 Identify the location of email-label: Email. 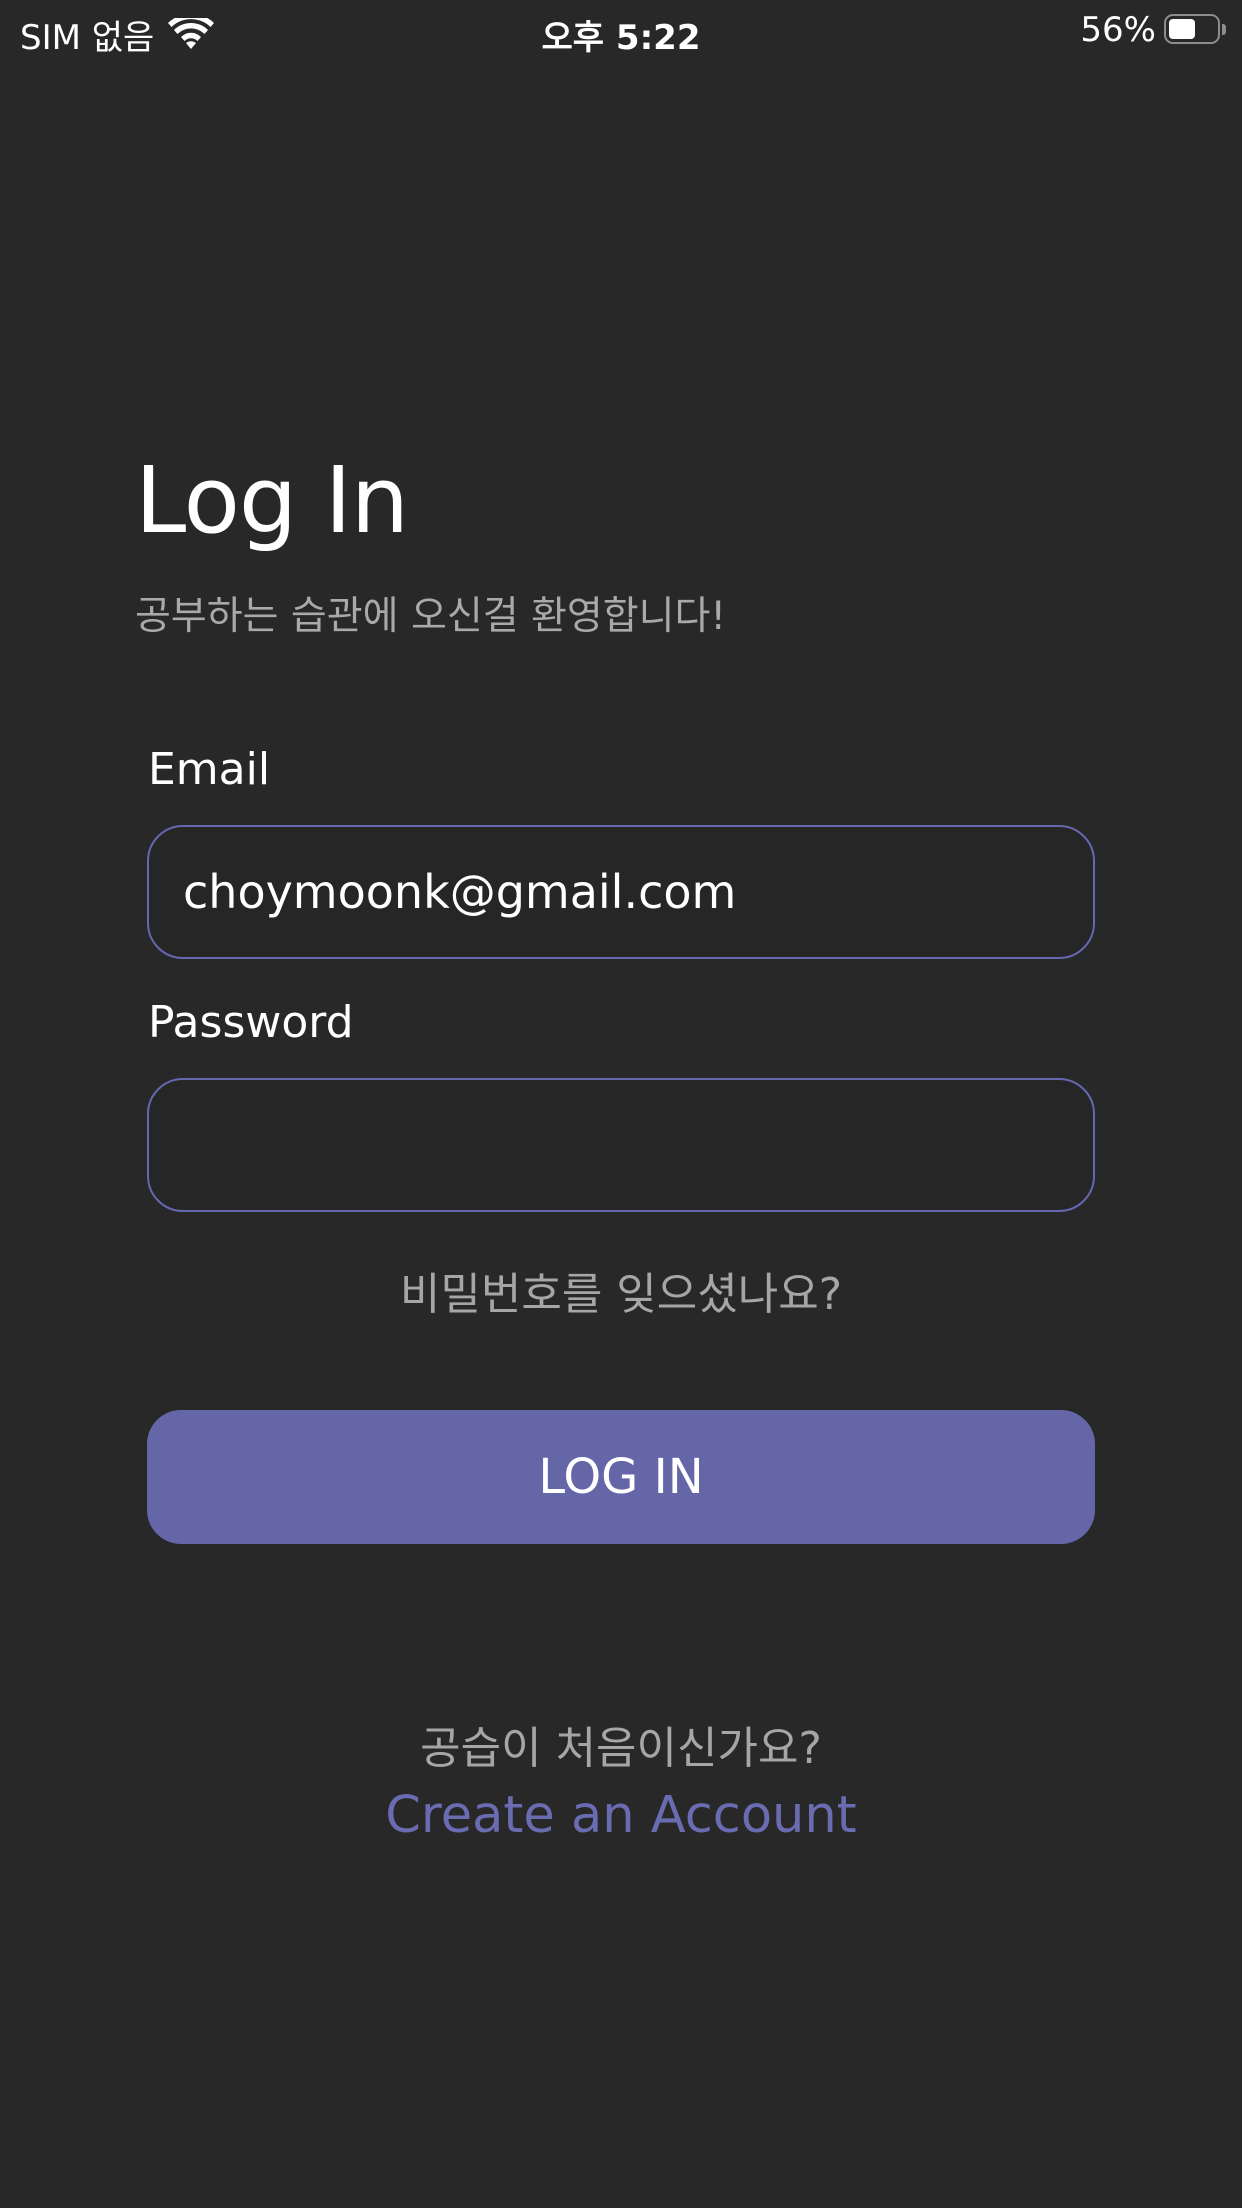
(209, 769).